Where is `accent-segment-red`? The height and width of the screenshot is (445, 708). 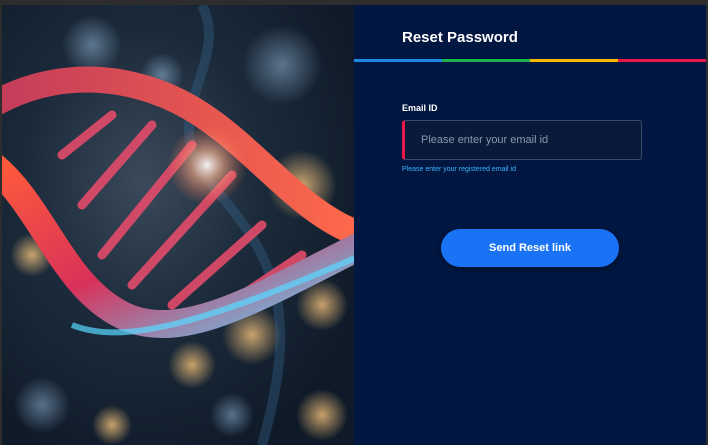 accent-segment-red is located at coordinates (662, 60).